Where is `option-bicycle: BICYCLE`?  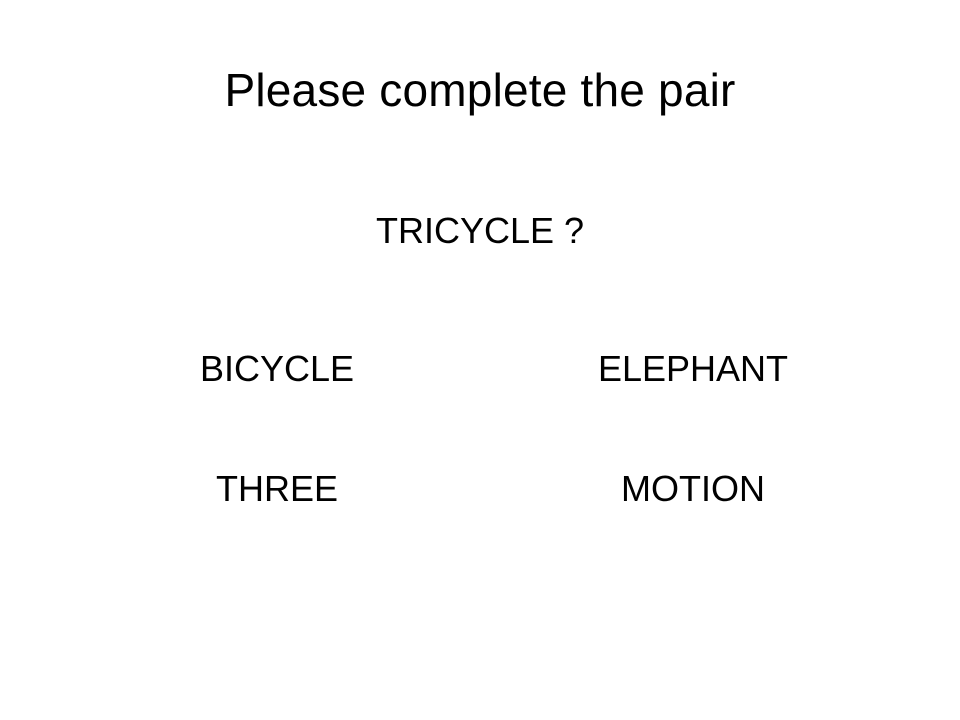
option-bicycle: BICYCLE is located at coordinates (277, 369).